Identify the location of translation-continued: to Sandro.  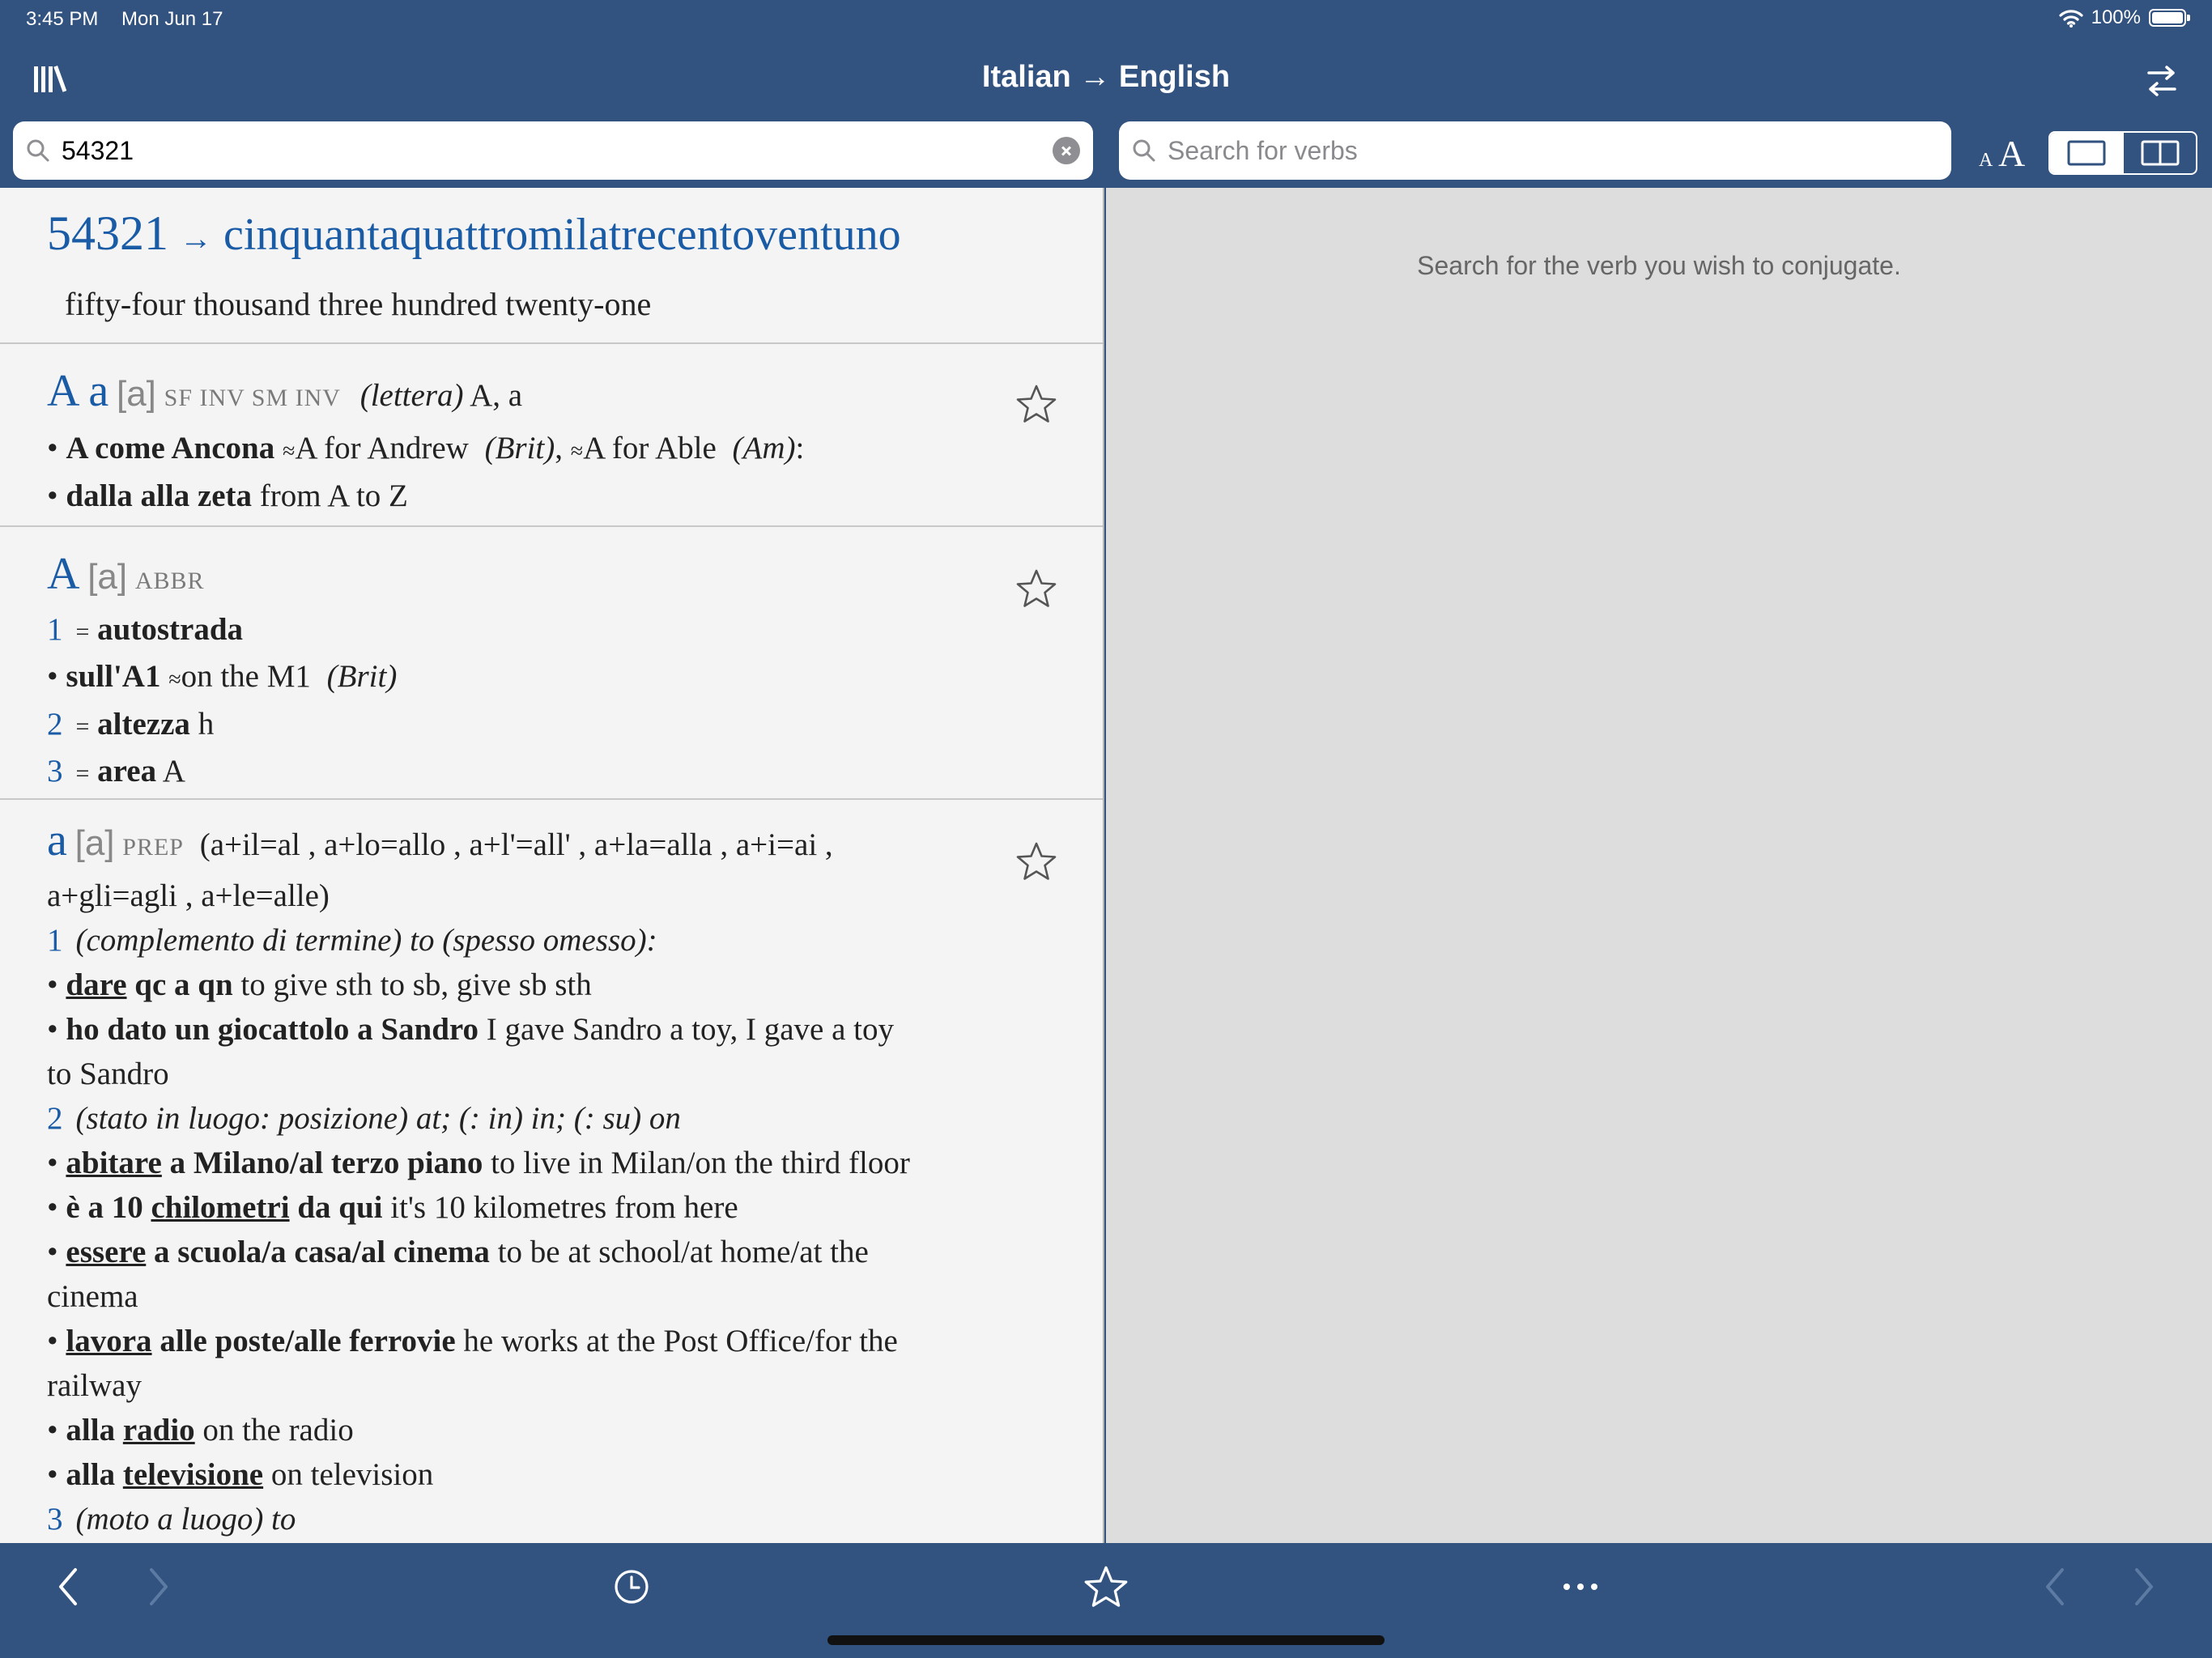
(108, 1073).